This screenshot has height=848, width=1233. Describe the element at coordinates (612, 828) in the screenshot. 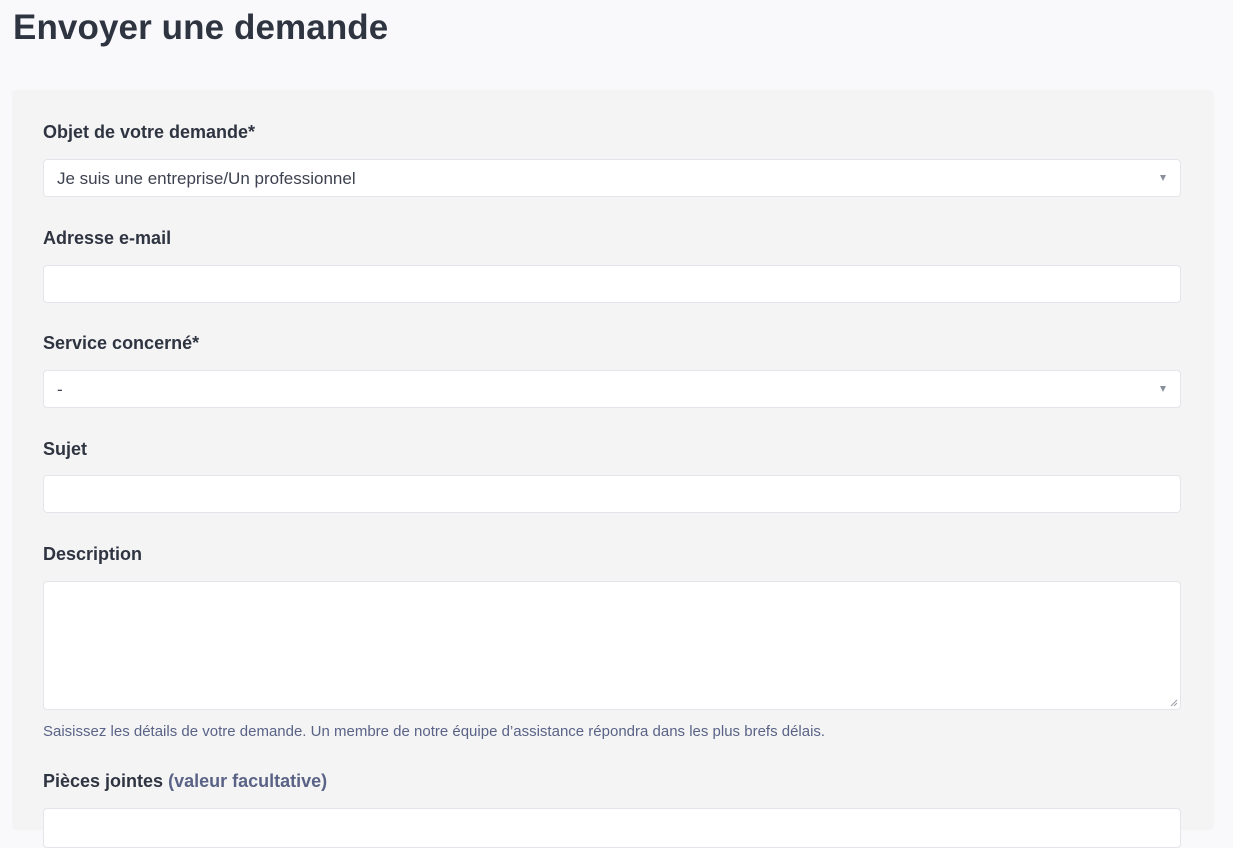

I see `attachments-dropzone` at that location.